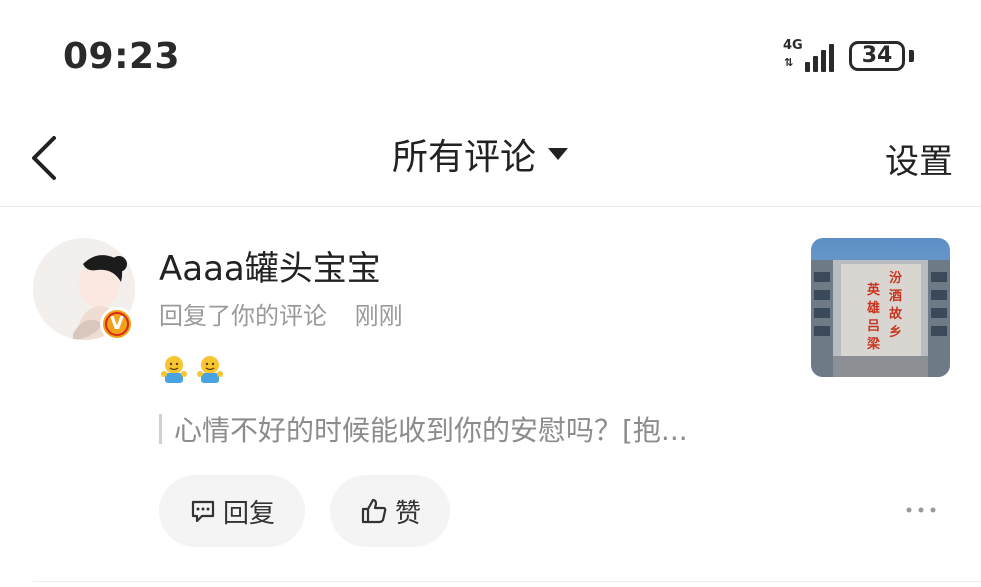 The height and width of the screenshot is (587, 981). I want to click on caret-down-icon, so click(558, 154).